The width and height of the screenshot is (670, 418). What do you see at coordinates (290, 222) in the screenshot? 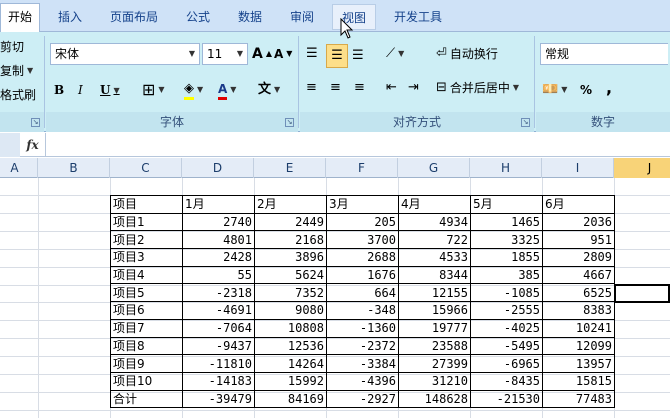
I see `value-cell: 2449` at bounding box center [290, 222].